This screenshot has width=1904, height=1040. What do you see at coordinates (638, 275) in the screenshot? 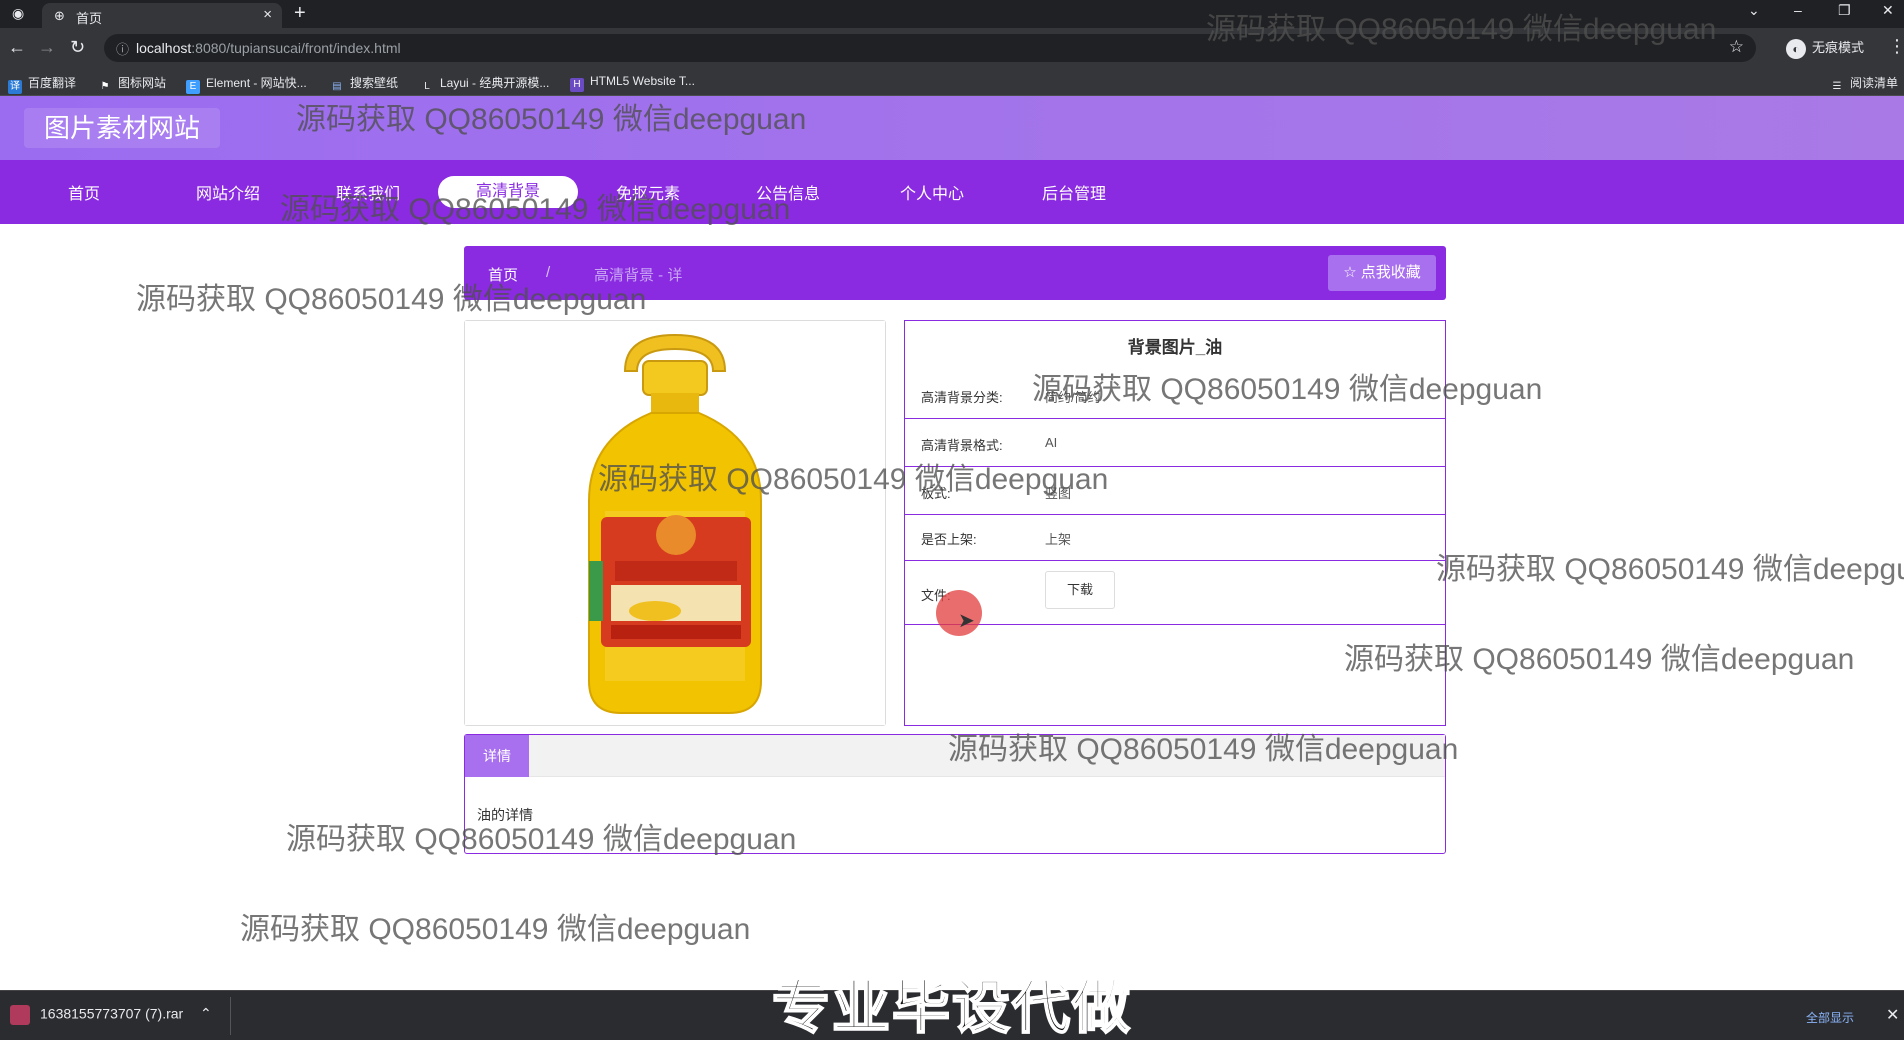
I see `breadcrumb-current: 高清背景 - 详` at bounding box center [638, 275].